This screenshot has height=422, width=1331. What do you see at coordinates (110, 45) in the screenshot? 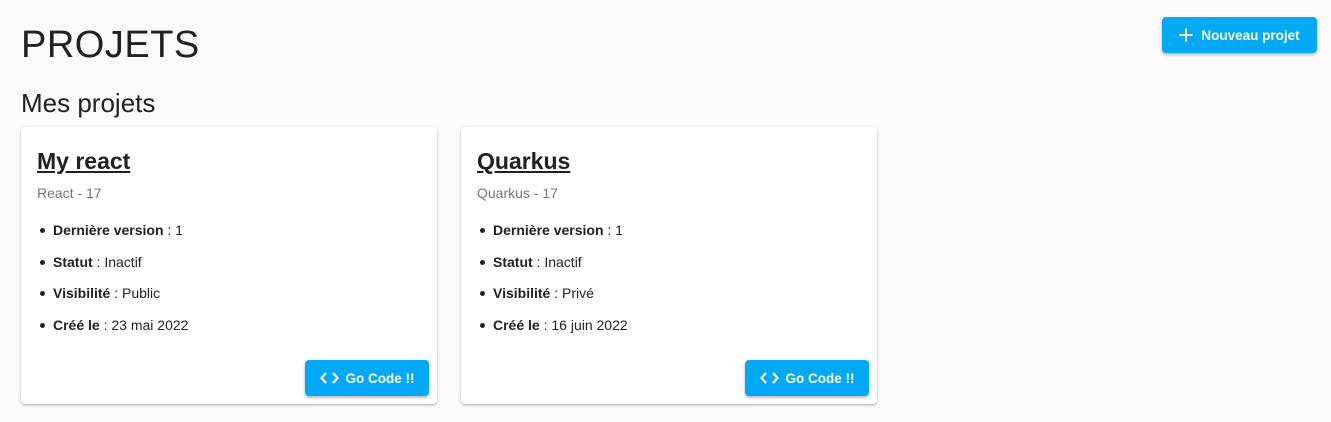
I see `page-title: PROJETS` at bounding box center [110, 45].